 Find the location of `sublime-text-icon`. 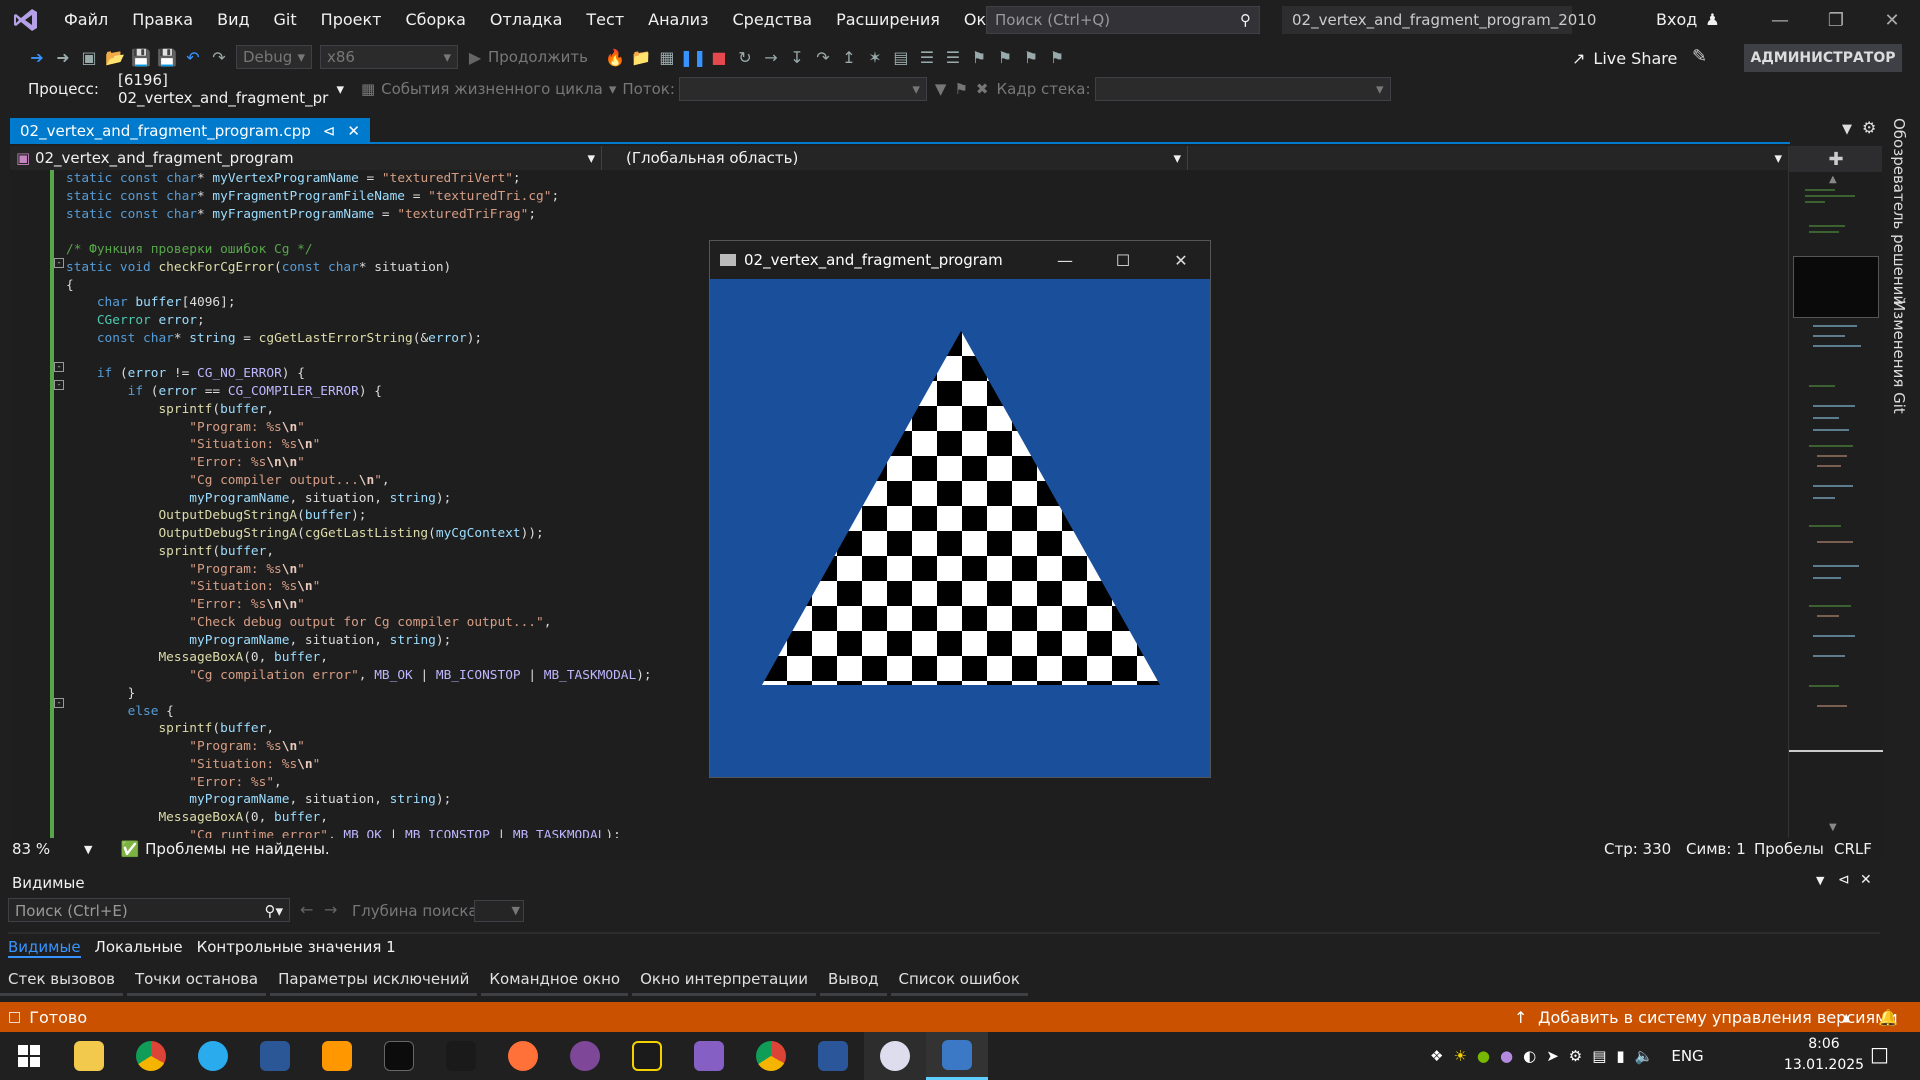

sublime-text-icon is located at coordinates (337, 1056).